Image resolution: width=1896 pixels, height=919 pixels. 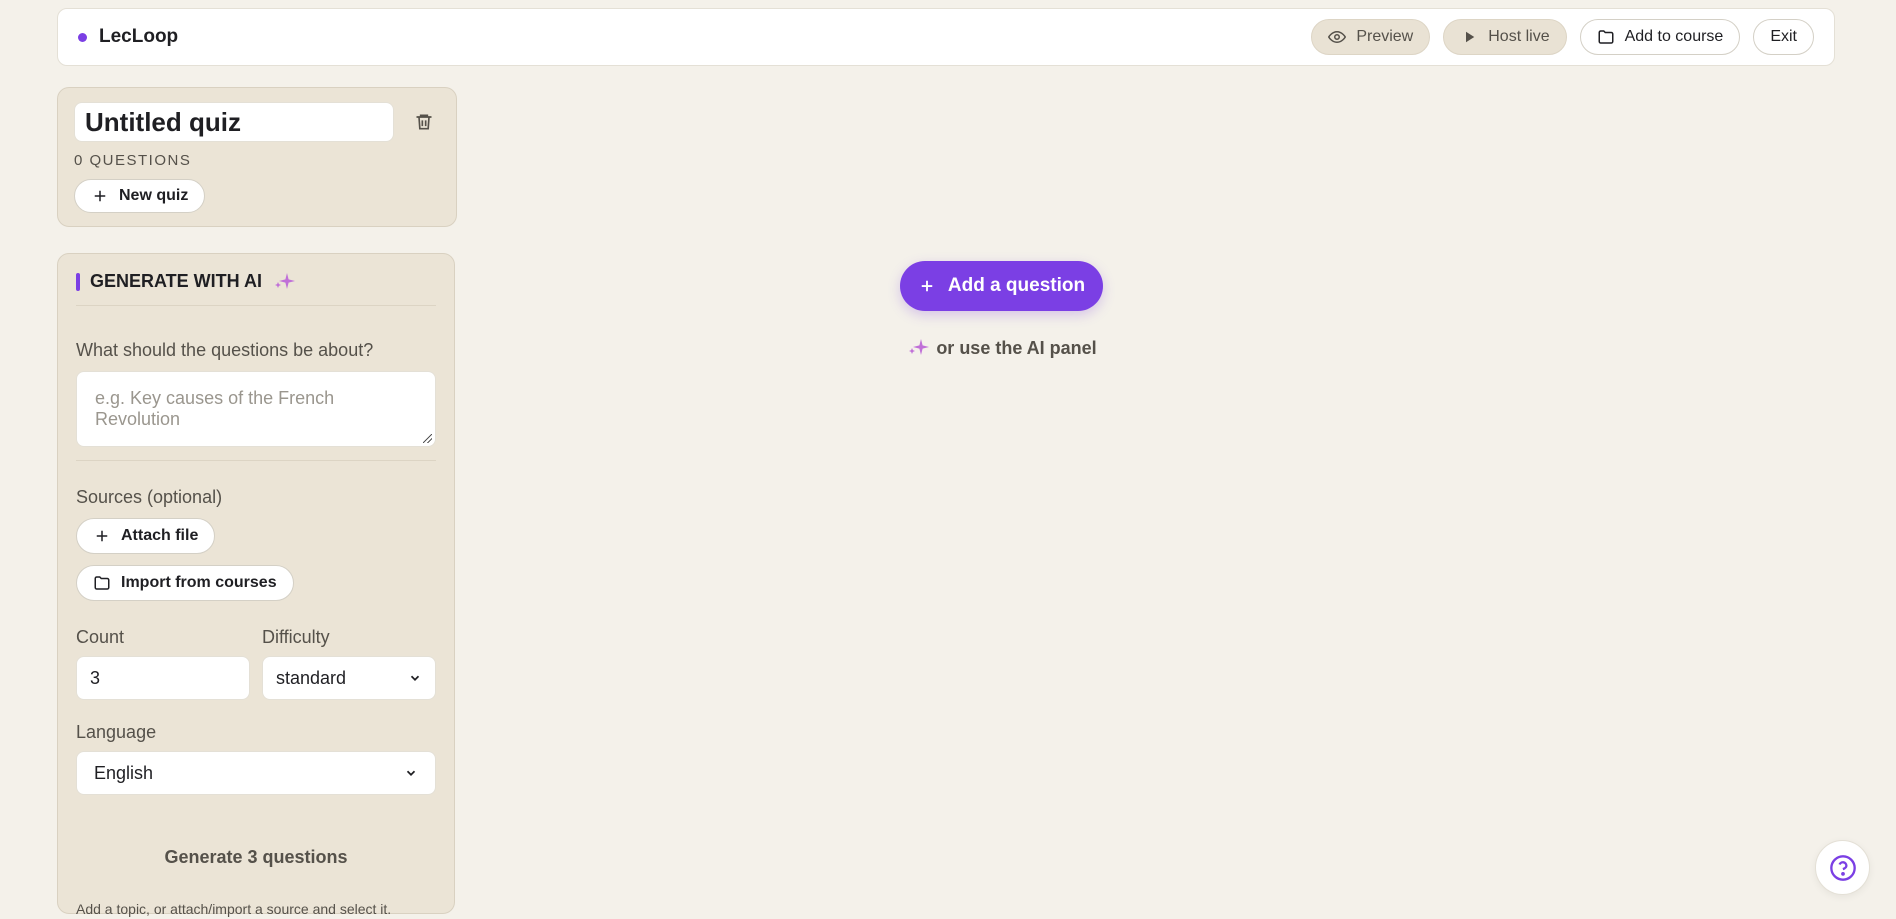 I want to click on add-question-button: Add a question, so click(x=1001, y=286).